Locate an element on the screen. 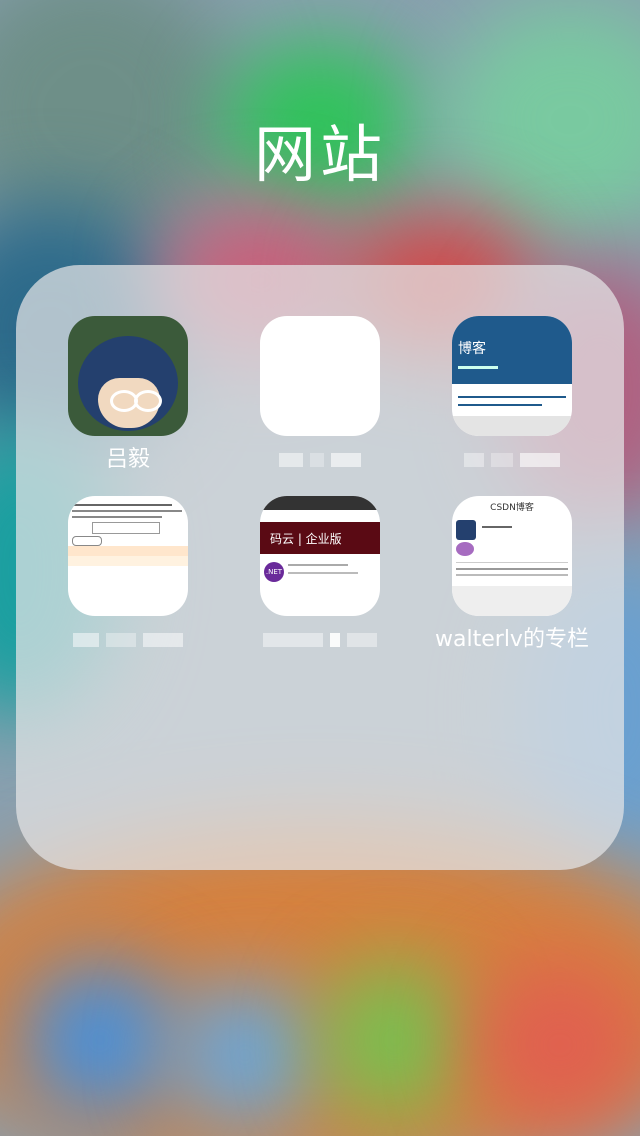 The height and width of the screenshot is (1136, 640). app-blank is located at coordinates (320, 395).